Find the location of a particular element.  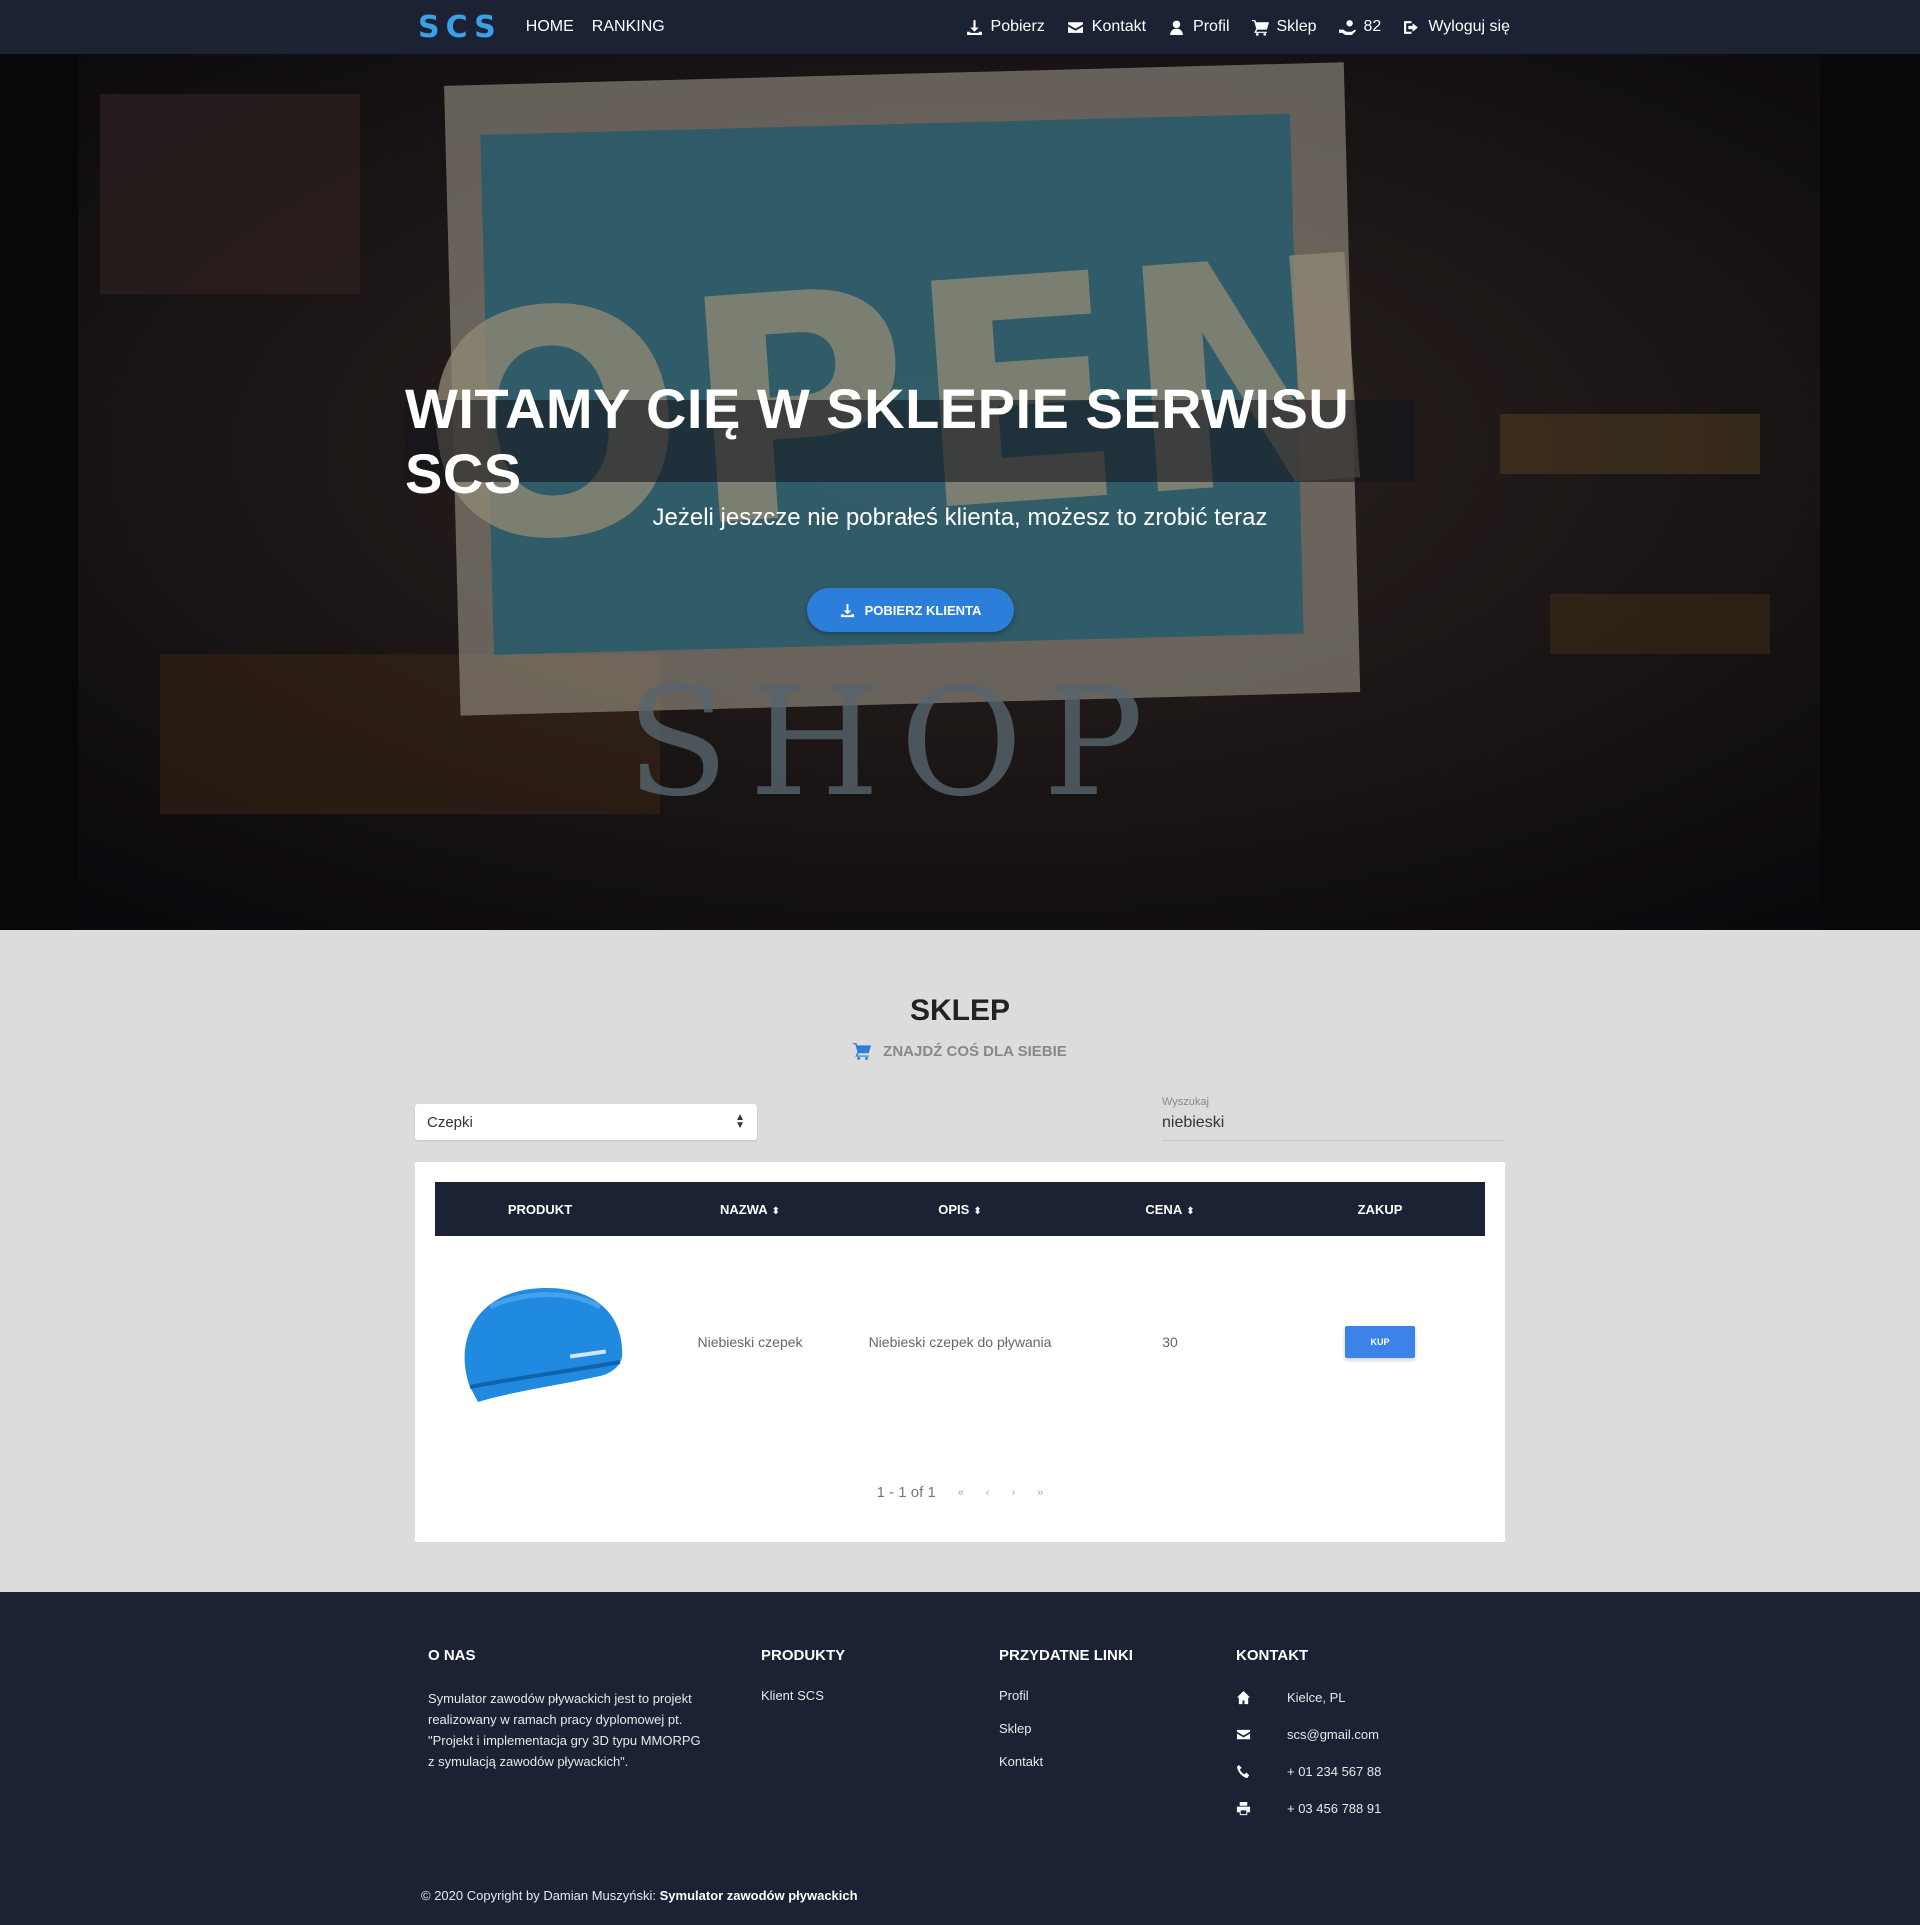

select-arrows-icon: ▲ ▼ is located at coordinates (740, 1121).